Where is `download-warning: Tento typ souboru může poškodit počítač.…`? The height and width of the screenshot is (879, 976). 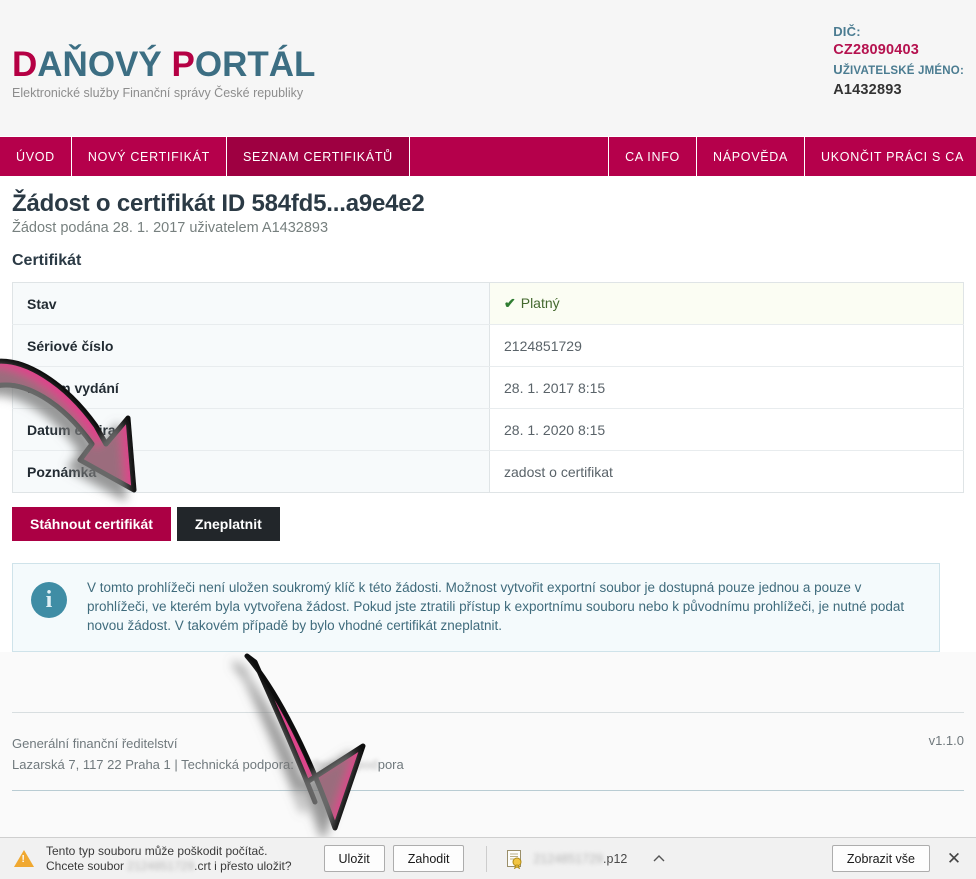
download-warning: Tento typ souboru může poškodit počítač.… is located at coordinates (146, 859).